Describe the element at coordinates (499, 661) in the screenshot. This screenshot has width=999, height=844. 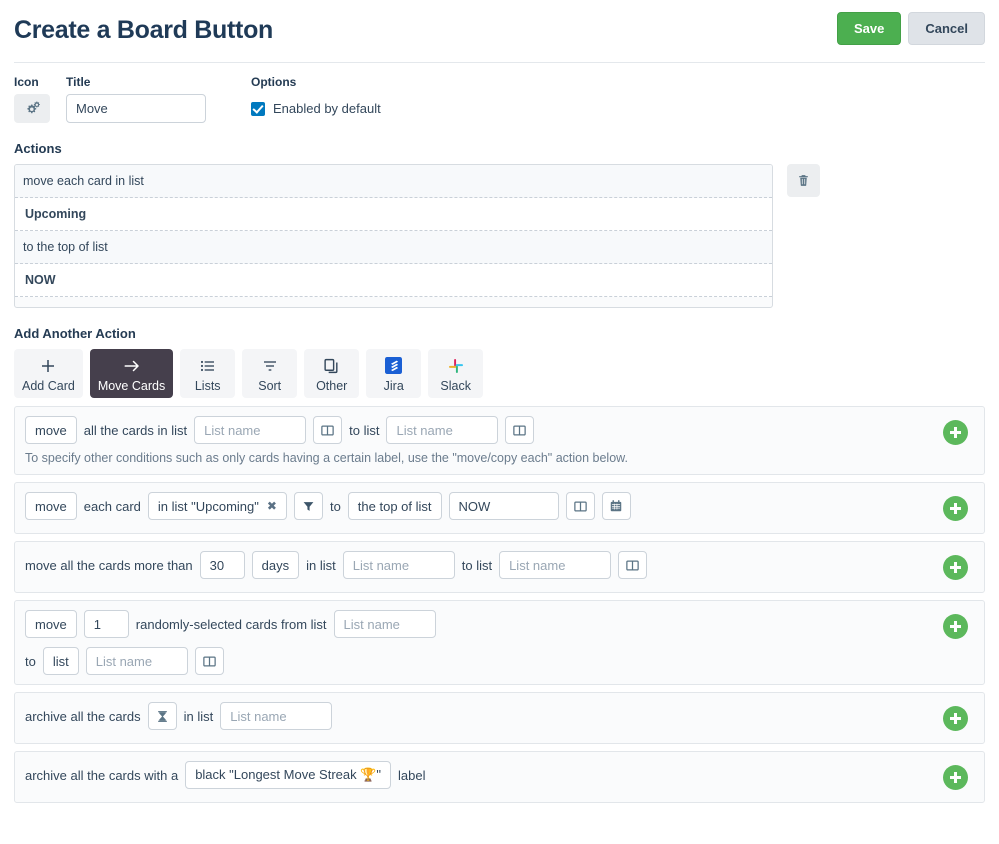
I see `row-line: to list List name` at that location.